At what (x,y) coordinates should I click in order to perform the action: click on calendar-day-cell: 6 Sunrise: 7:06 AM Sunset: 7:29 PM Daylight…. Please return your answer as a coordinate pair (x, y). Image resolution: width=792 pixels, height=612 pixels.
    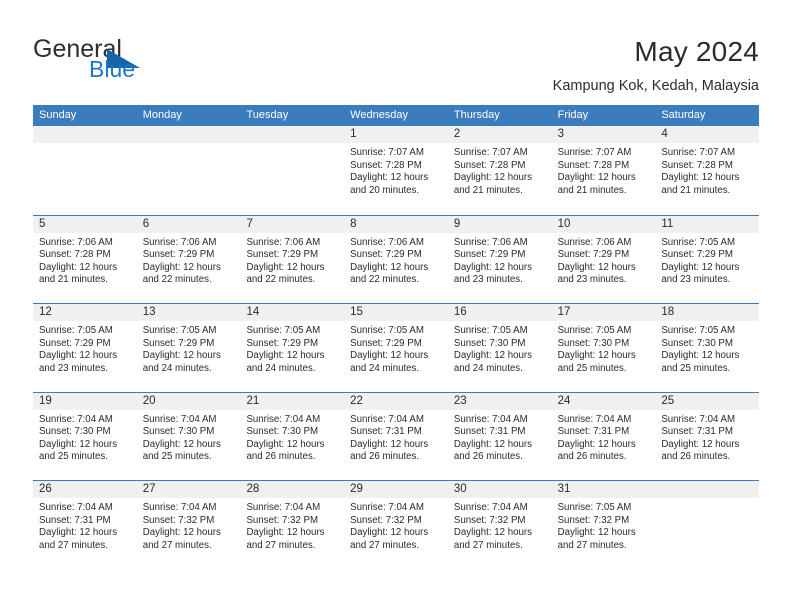
    Looking at the image, I should click on (188, 259).